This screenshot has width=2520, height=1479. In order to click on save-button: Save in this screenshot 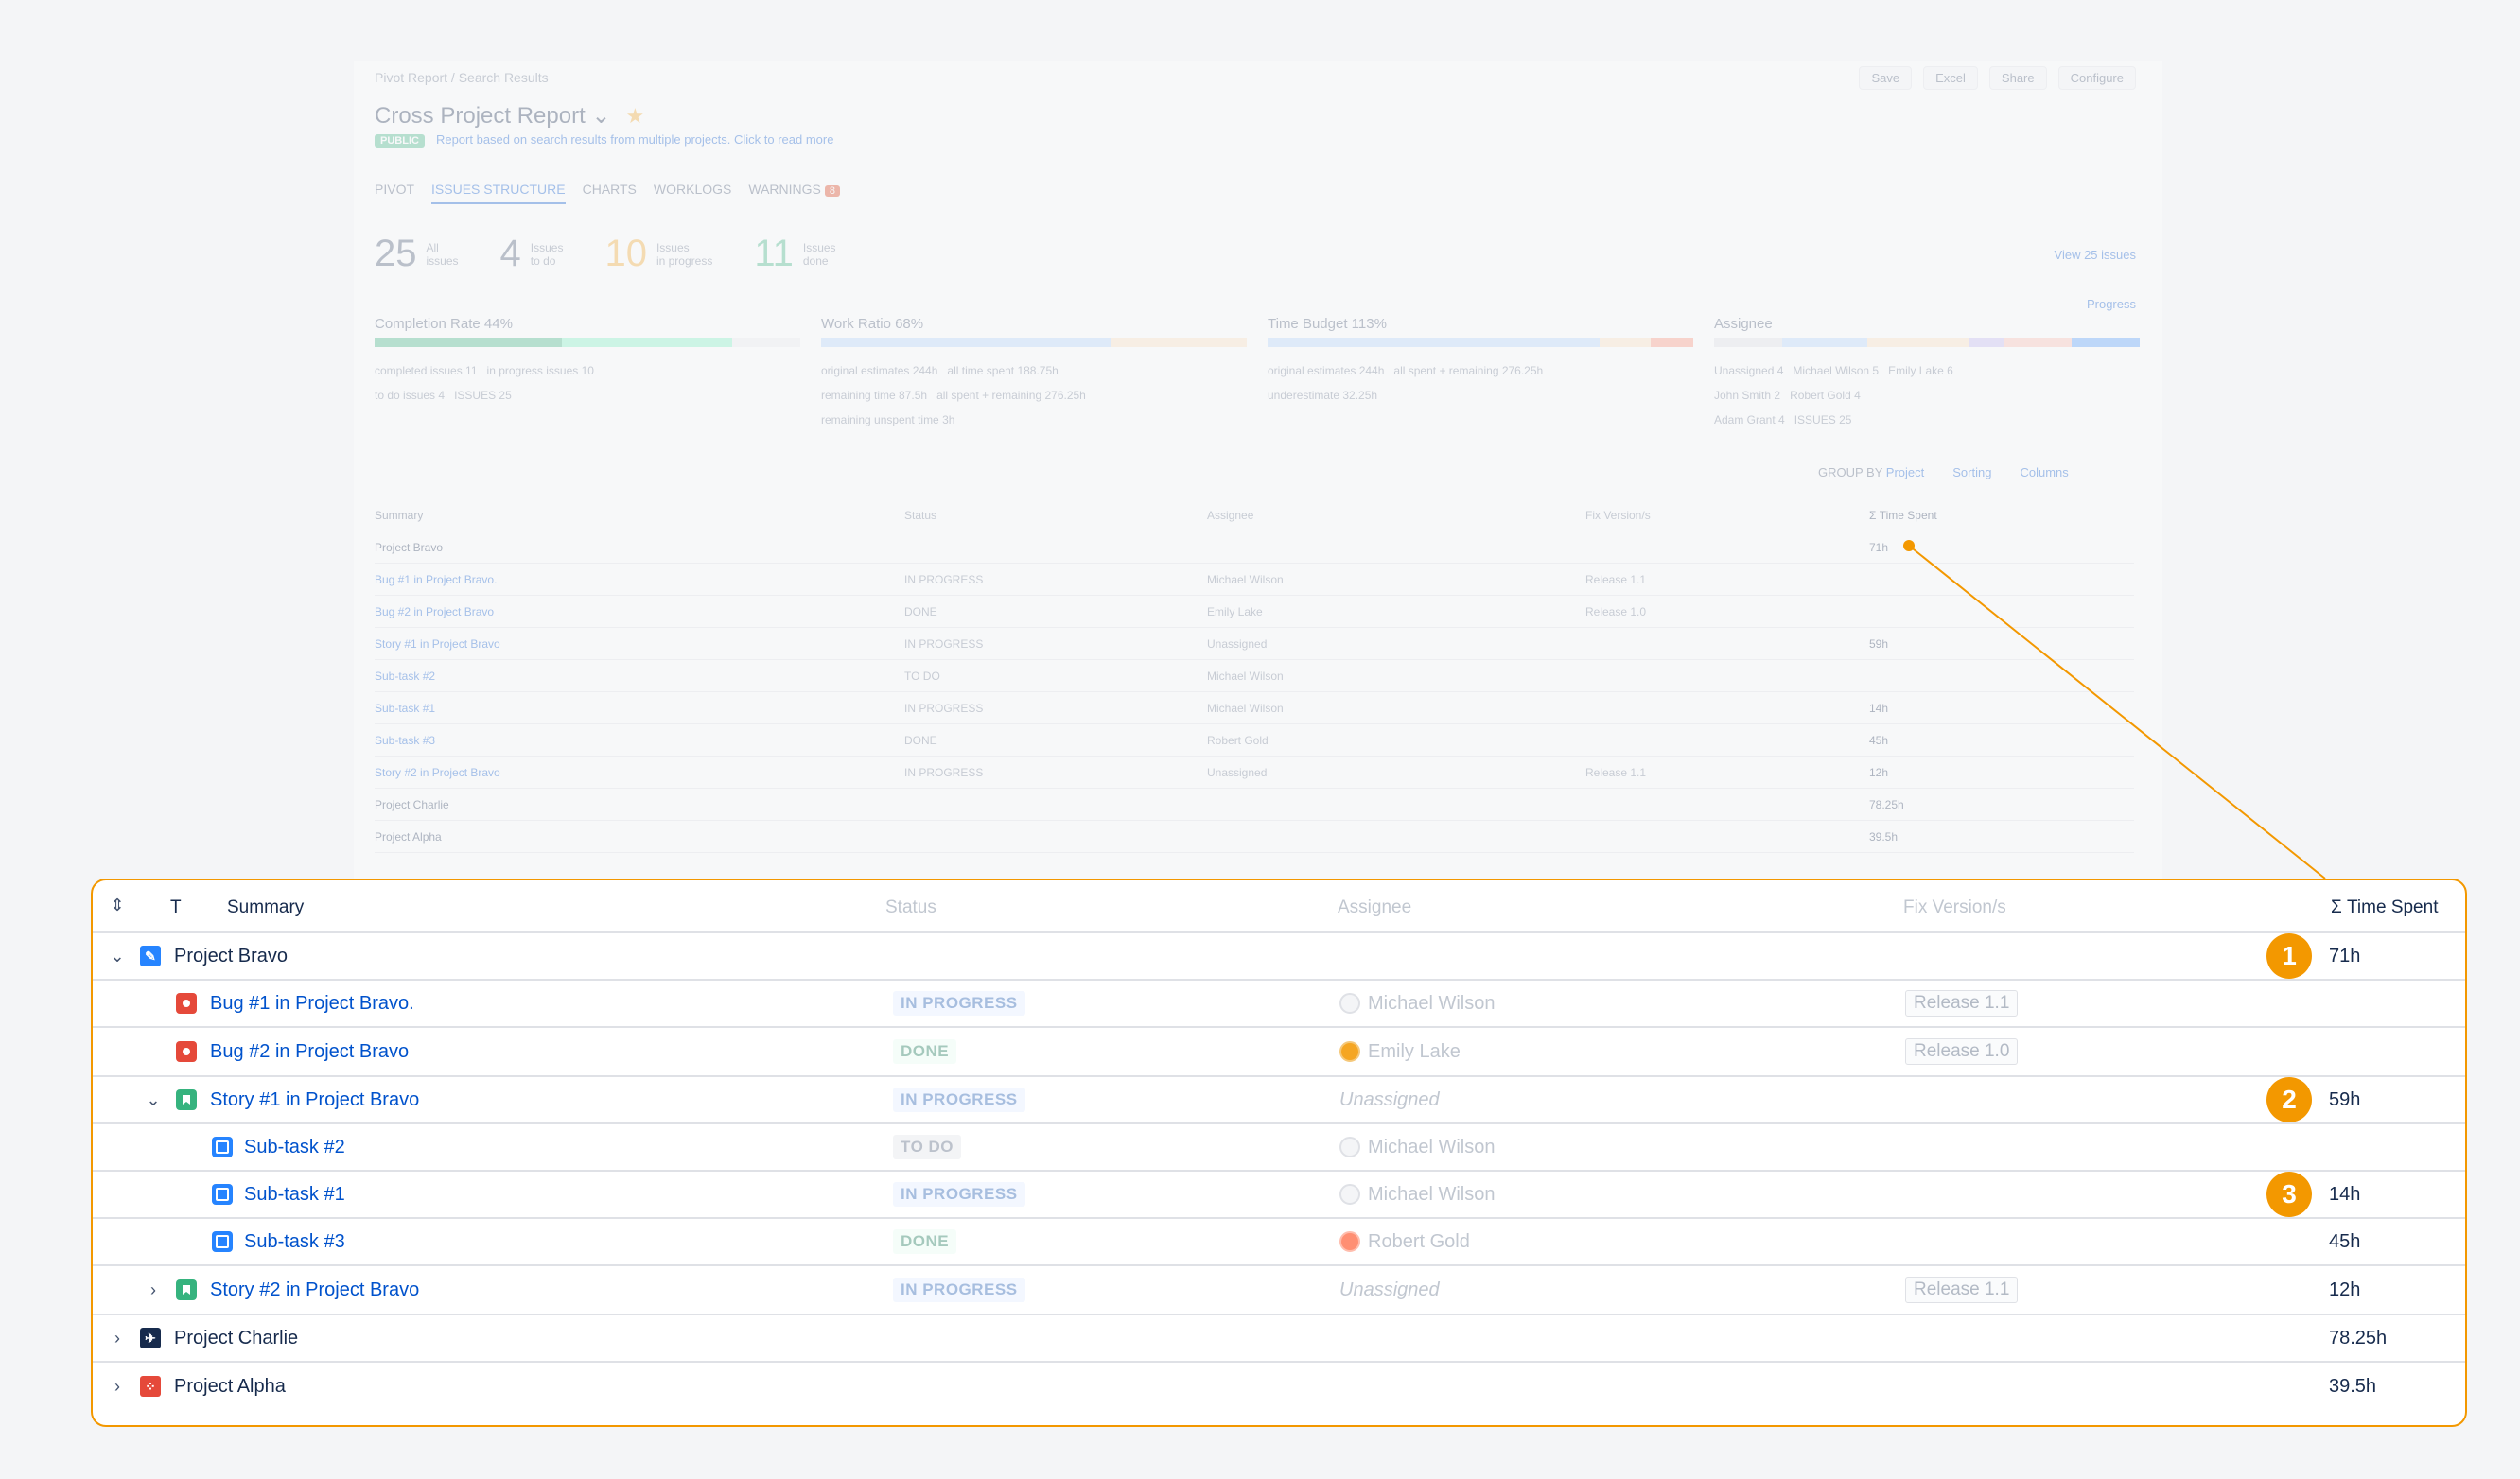, I will do `click(1886, 78)`.